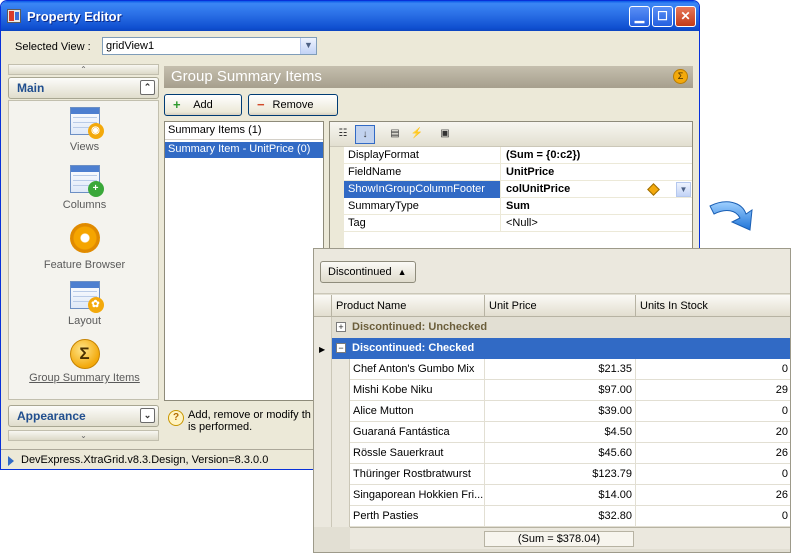  Describe the element at coordinates (341, 348) in the screenshot. I see `collapse-icon: −` at that location.